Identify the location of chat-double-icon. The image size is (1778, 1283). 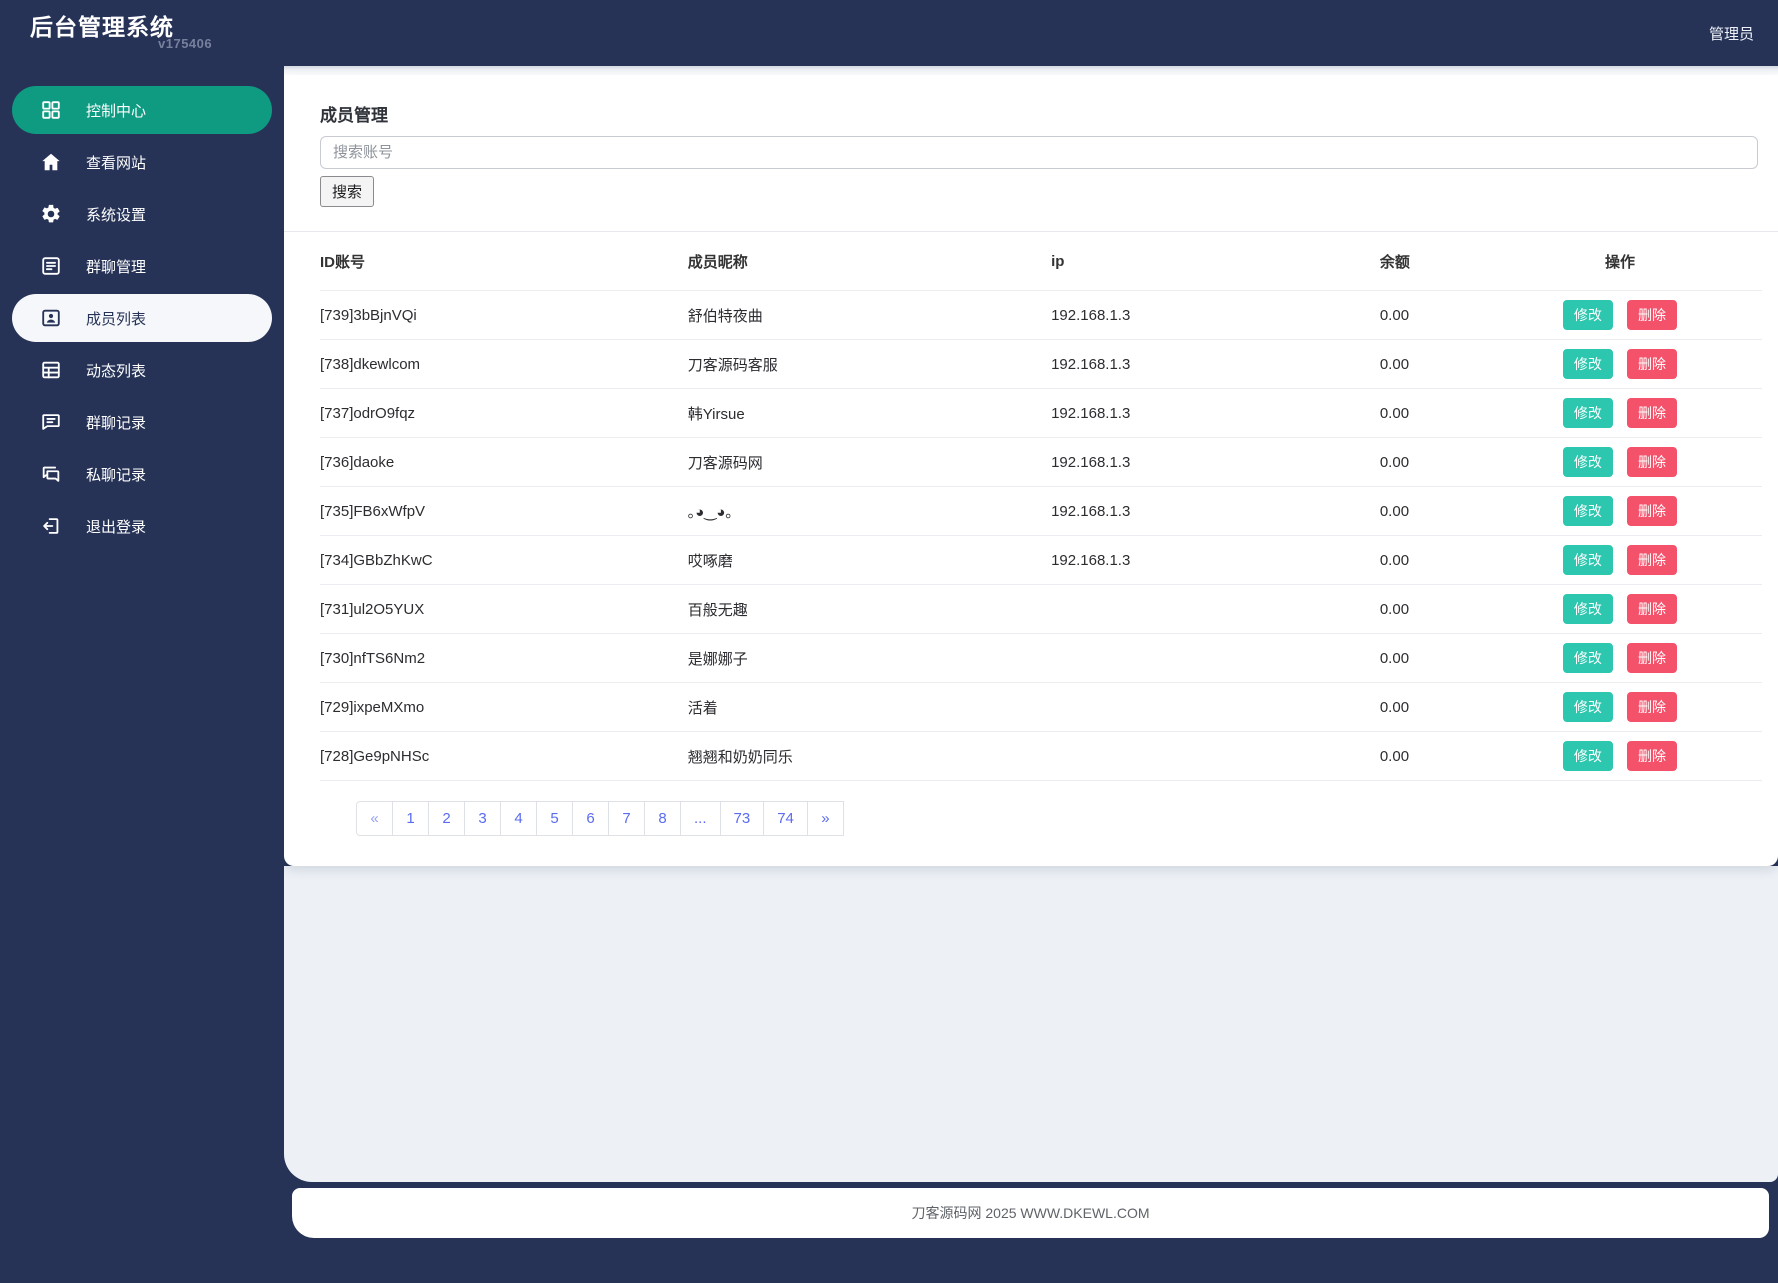
(51, 474).